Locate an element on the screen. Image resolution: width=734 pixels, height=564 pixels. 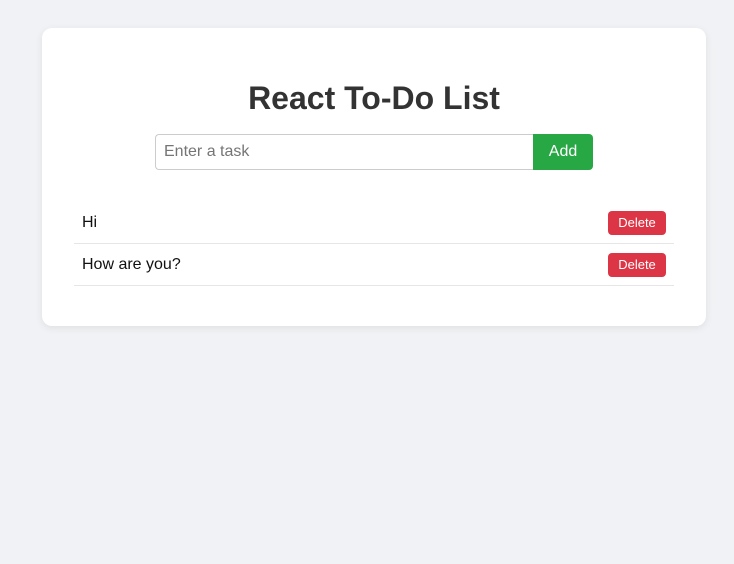
todo-item: How are you? Delete is located at coordinates (374, 265).